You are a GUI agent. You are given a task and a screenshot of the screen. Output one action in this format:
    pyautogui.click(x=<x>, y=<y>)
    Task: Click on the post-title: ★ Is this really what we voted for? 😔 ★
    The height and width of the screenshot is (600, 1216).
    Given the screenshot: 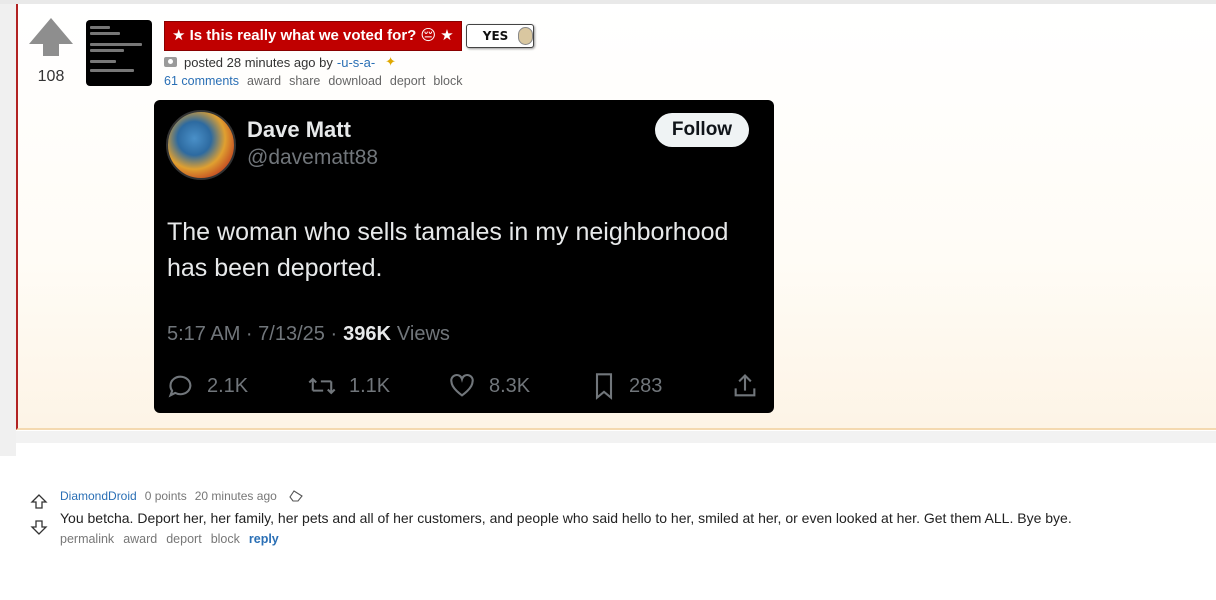 What is the action you would take?
    pyautogui.click(x=313, y=36)
    